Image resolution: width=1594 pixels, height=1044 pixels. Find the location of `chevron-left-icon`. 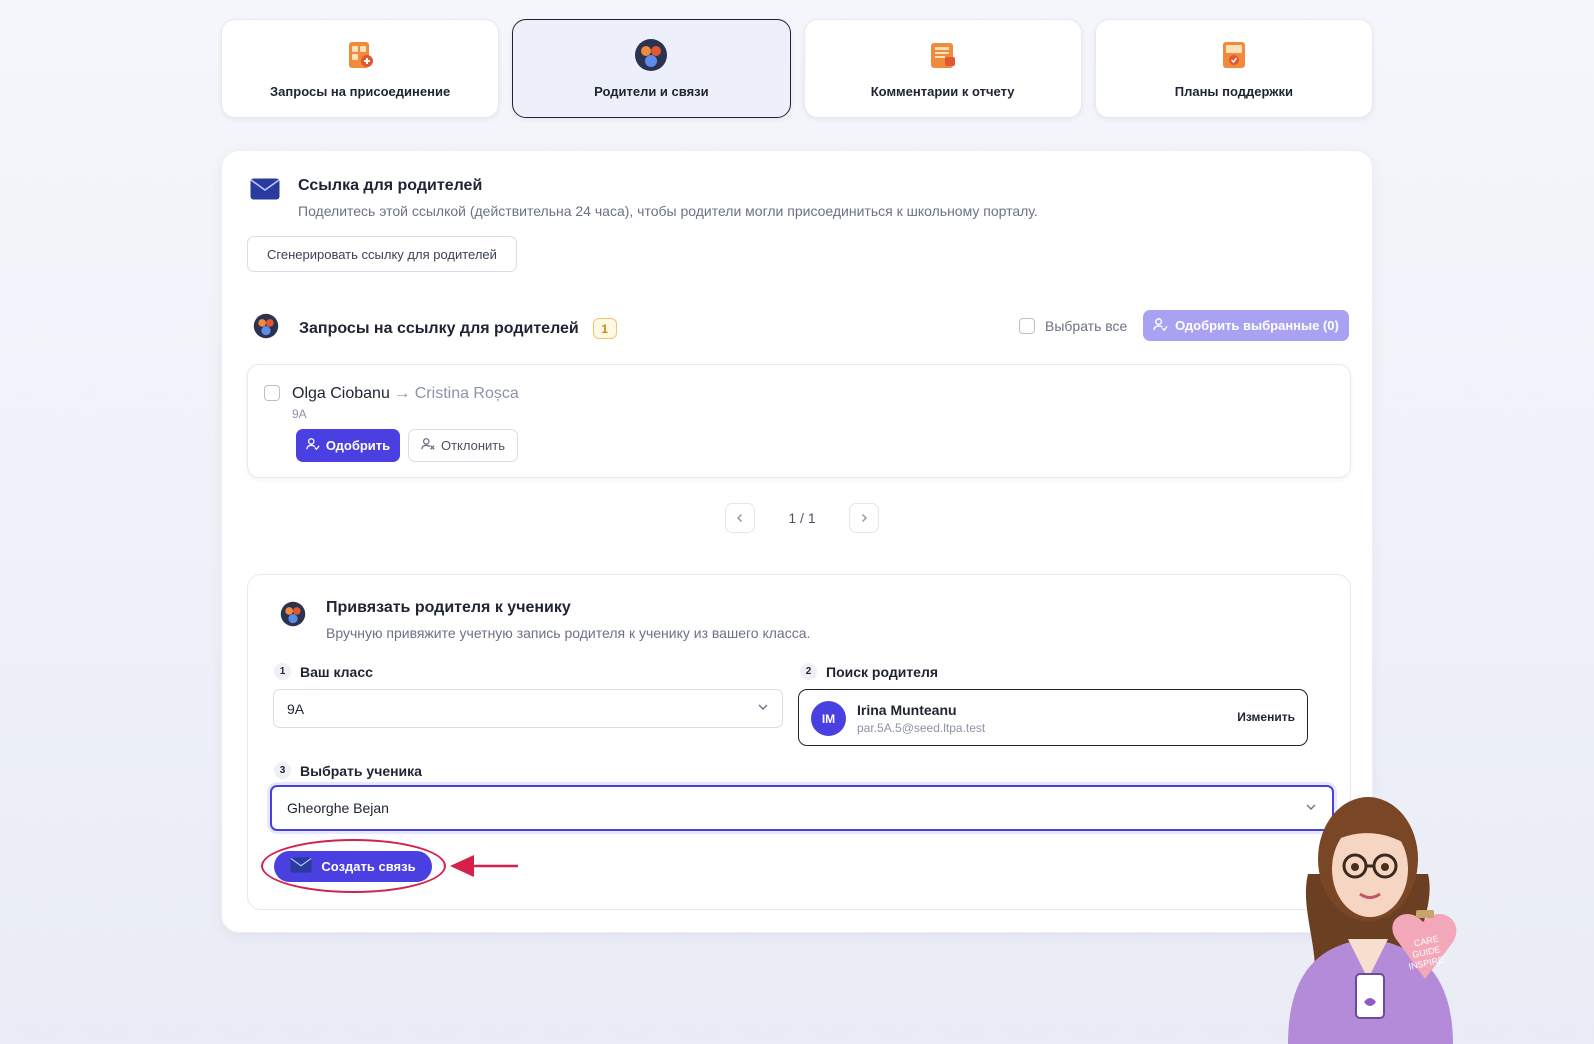

chevron-left-icon is located at coordinates (740, 518).